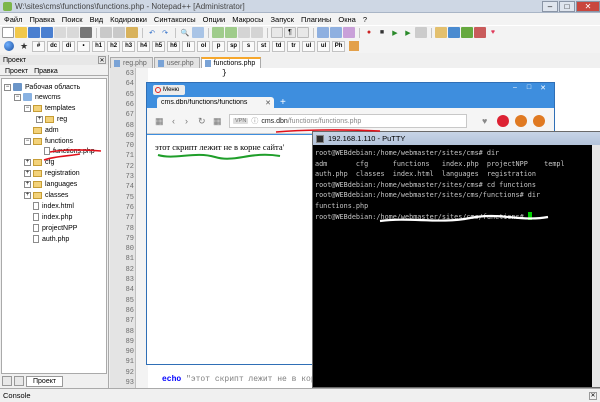  Describe the element at coordinates (231, 62) in the screenshot. I see `tab-functions-php: functions.php` at that location.